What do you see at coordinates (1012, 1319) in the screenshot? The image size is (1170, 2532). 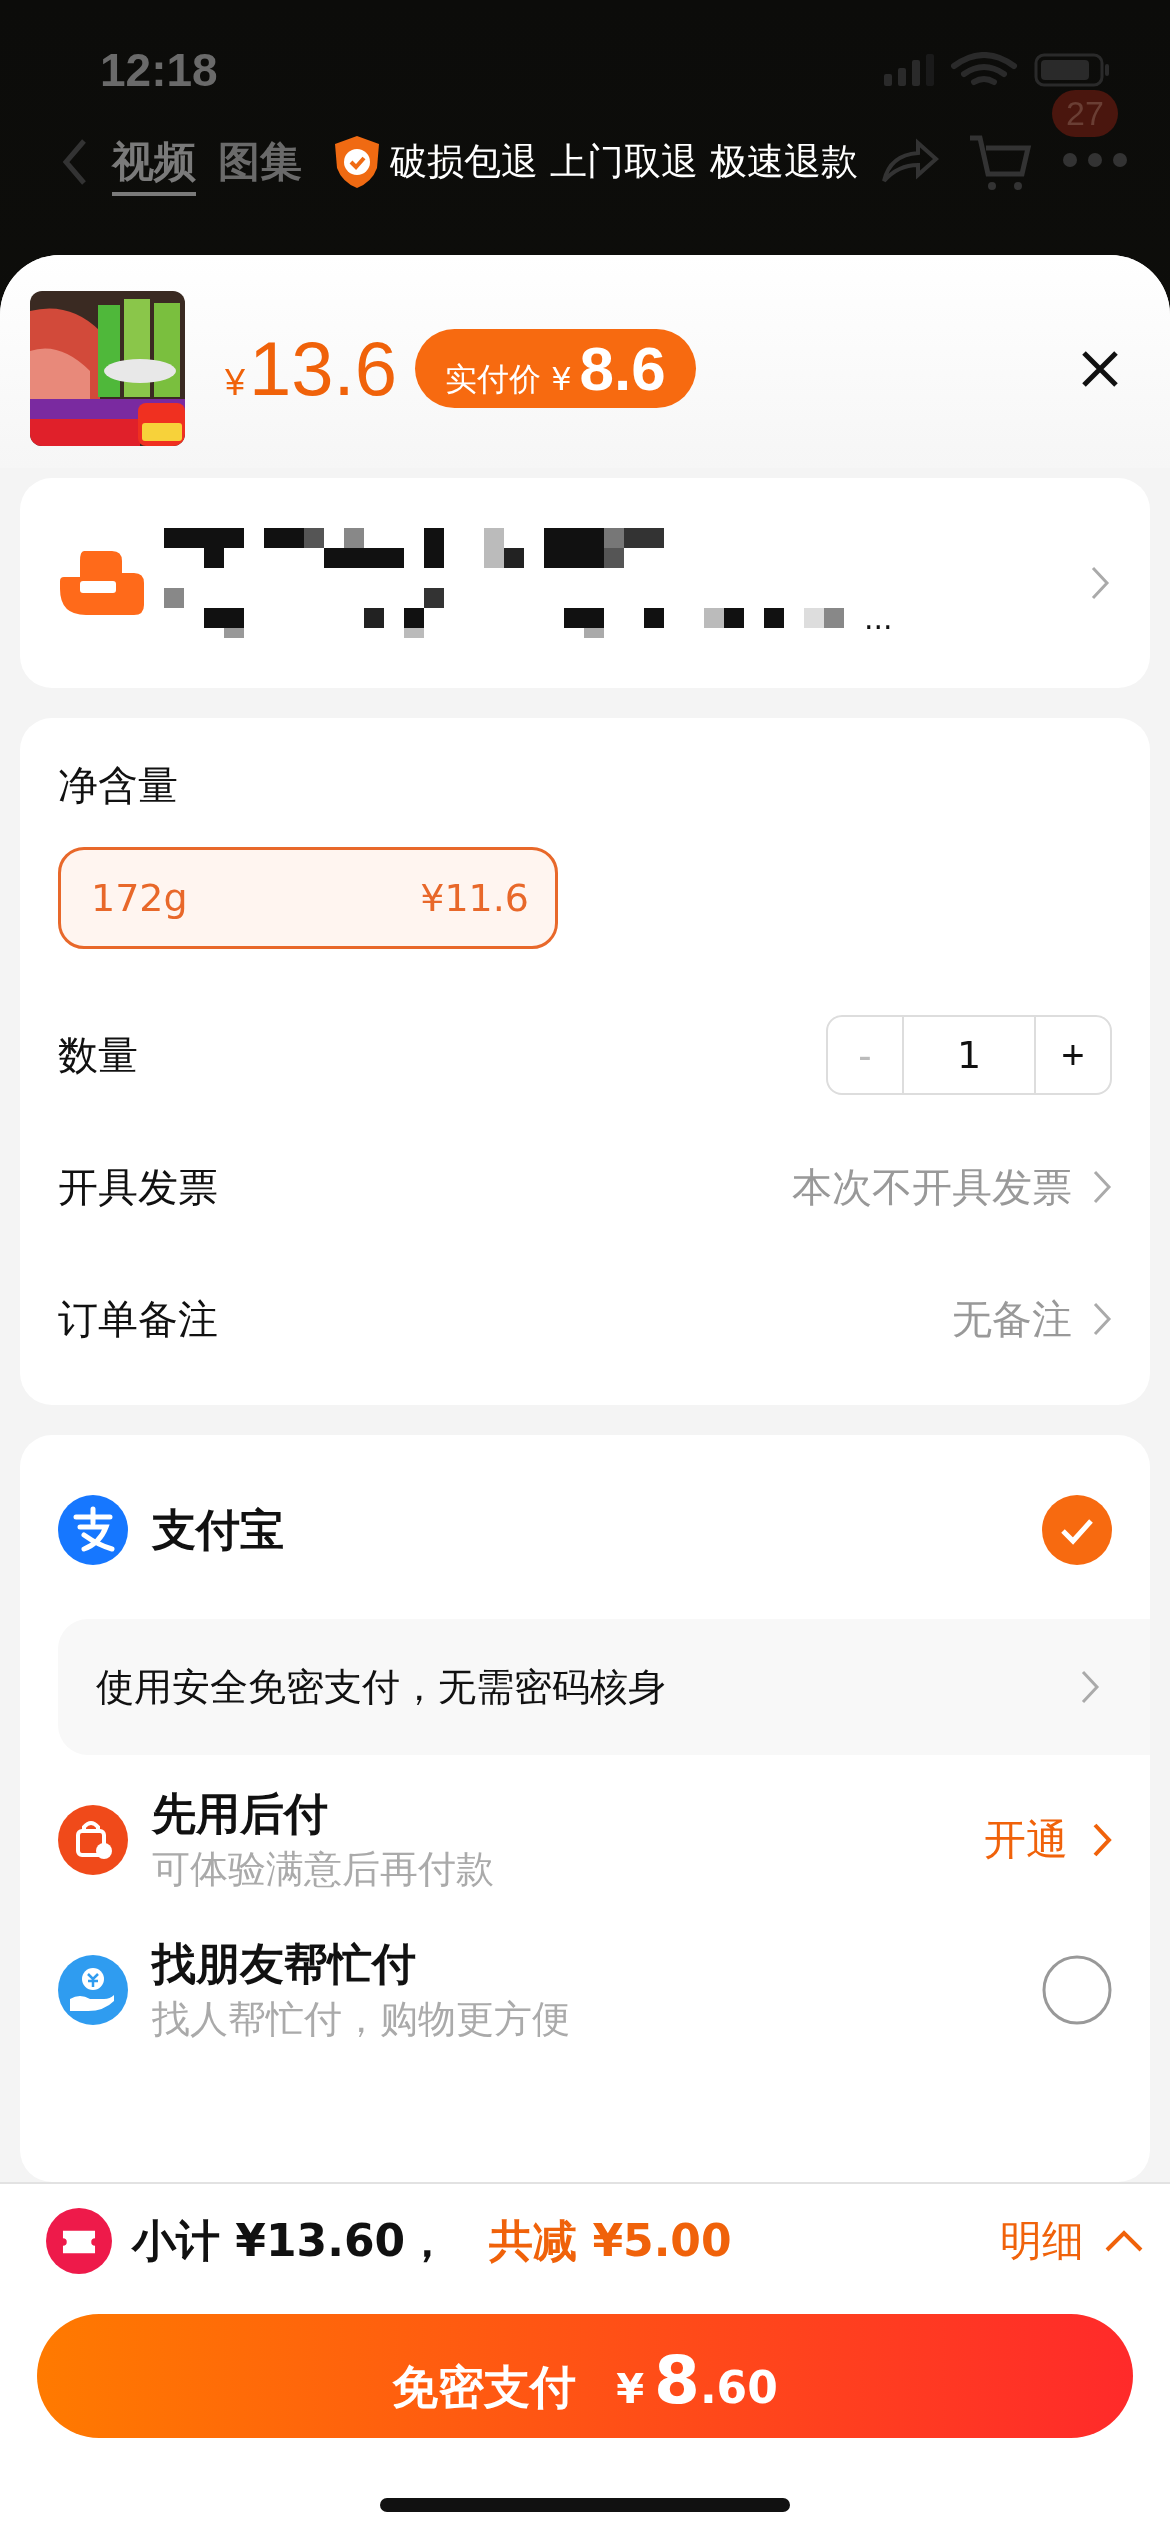 I see `row-value: 无备注` at bounding box center [1012, 1319].